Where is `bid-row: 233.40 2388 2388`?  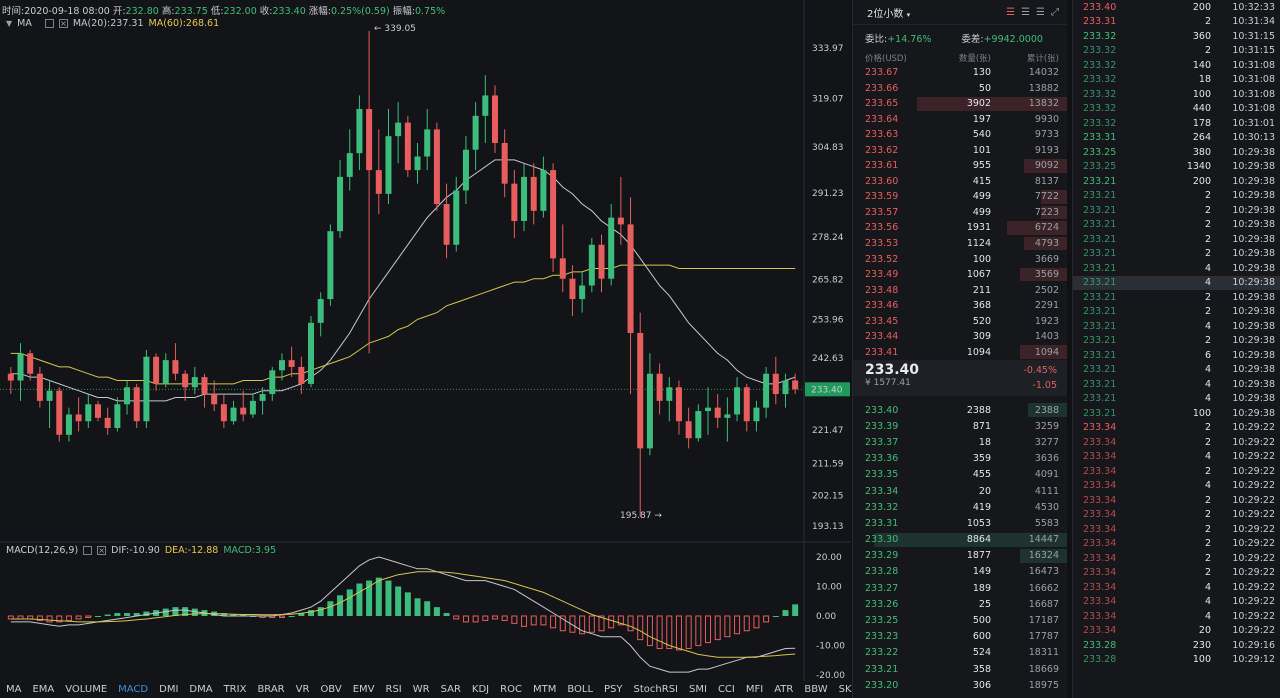
bid-row: 233.40 2388 2388 is located at coordinates (960, 410).